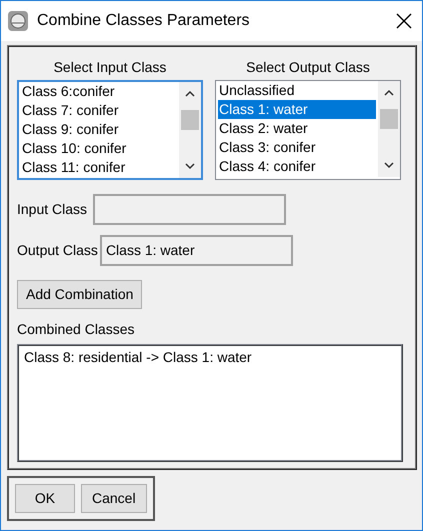 Image resolution: width=423 pixels, height=531 pixels. I want to click on list-item: Class 3: conifer, so click(297, 147).